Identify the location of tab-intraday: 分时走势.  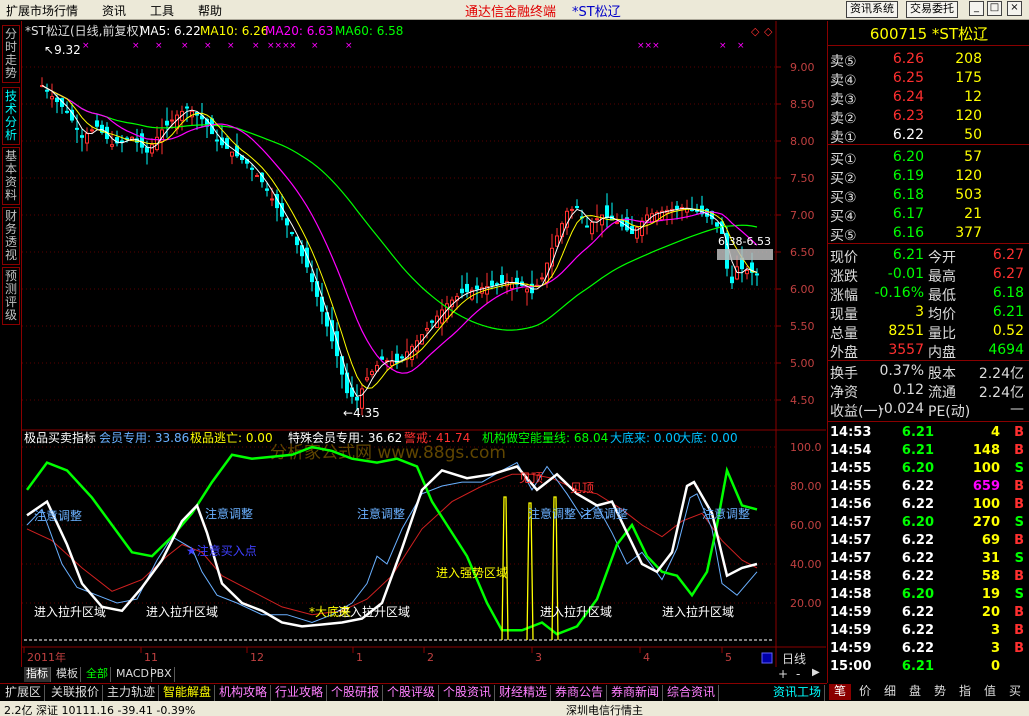
(11, 54).